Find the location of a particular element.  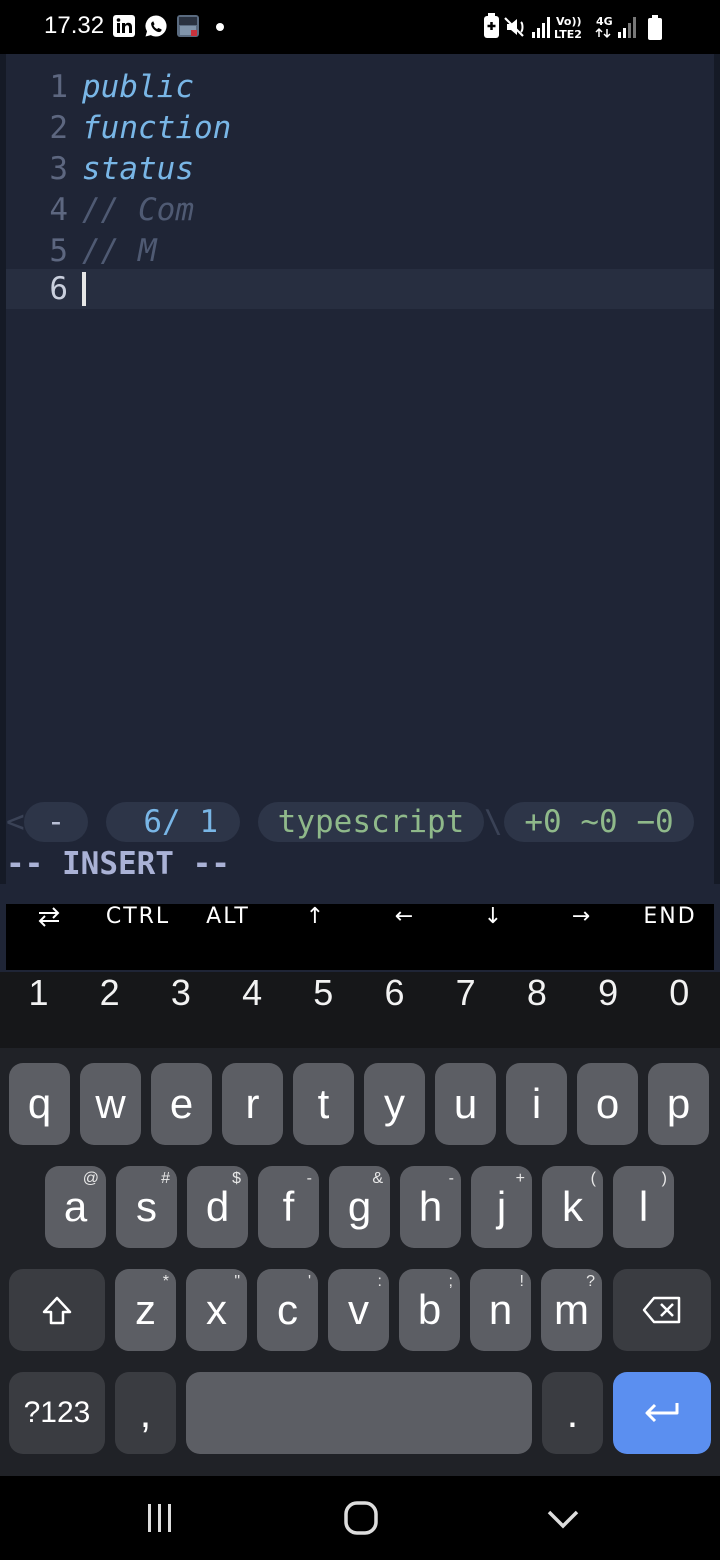

key-label: x is located at coordinates (216, 1309).